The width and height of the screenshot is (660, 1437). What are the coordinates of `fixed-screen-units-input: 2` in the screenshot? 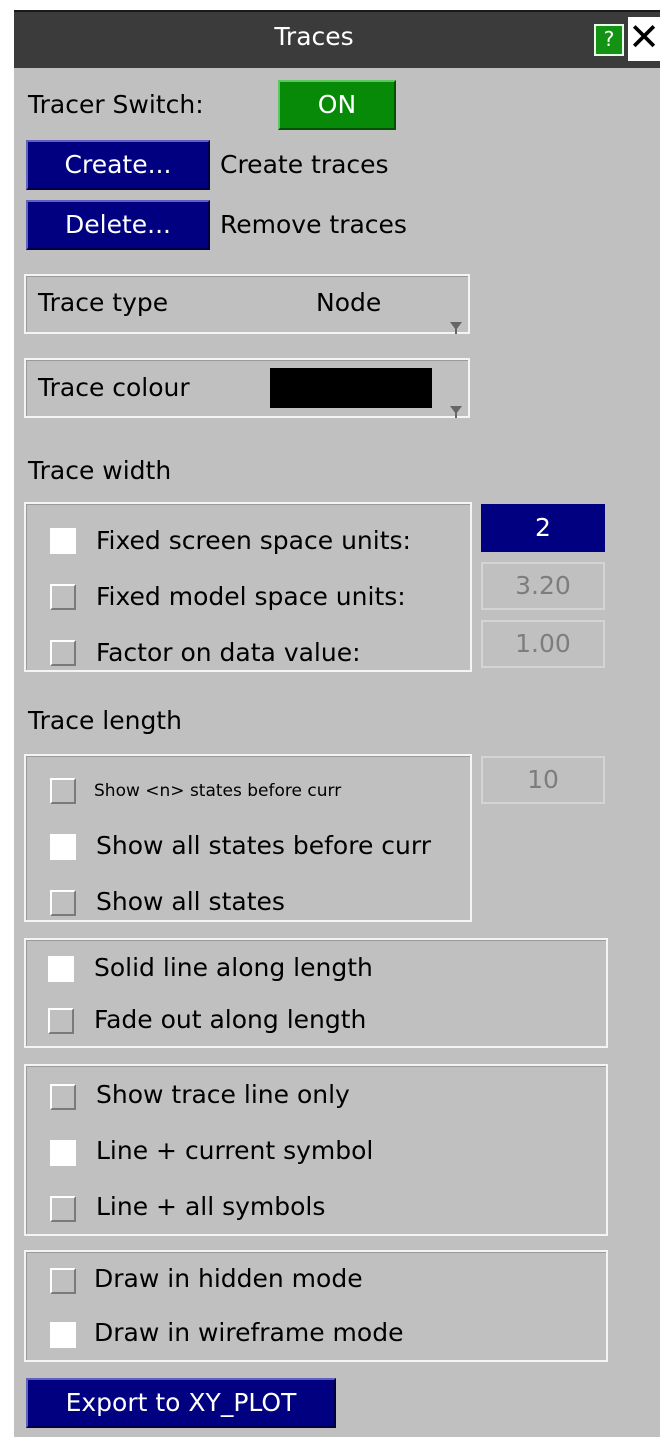 It's located at (543, 528).